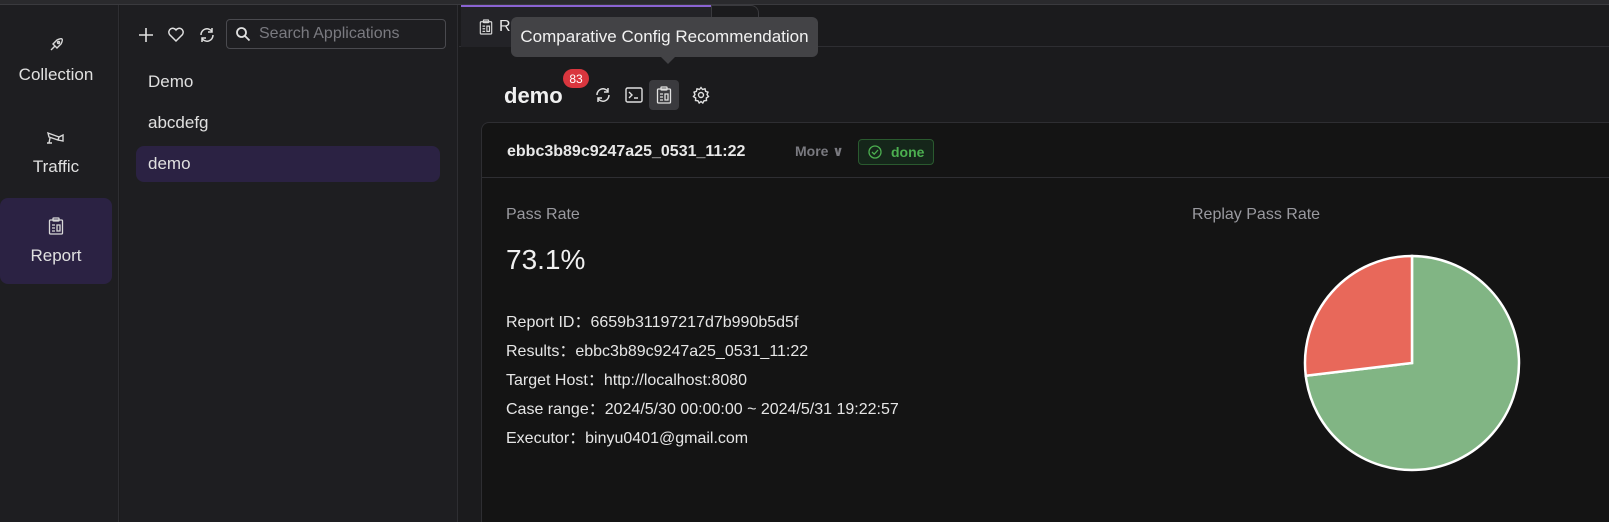  What do you see at coordinates (875, 152) in the screenshot?
I see `check-circle-icon` at bounding box center [875, 152].